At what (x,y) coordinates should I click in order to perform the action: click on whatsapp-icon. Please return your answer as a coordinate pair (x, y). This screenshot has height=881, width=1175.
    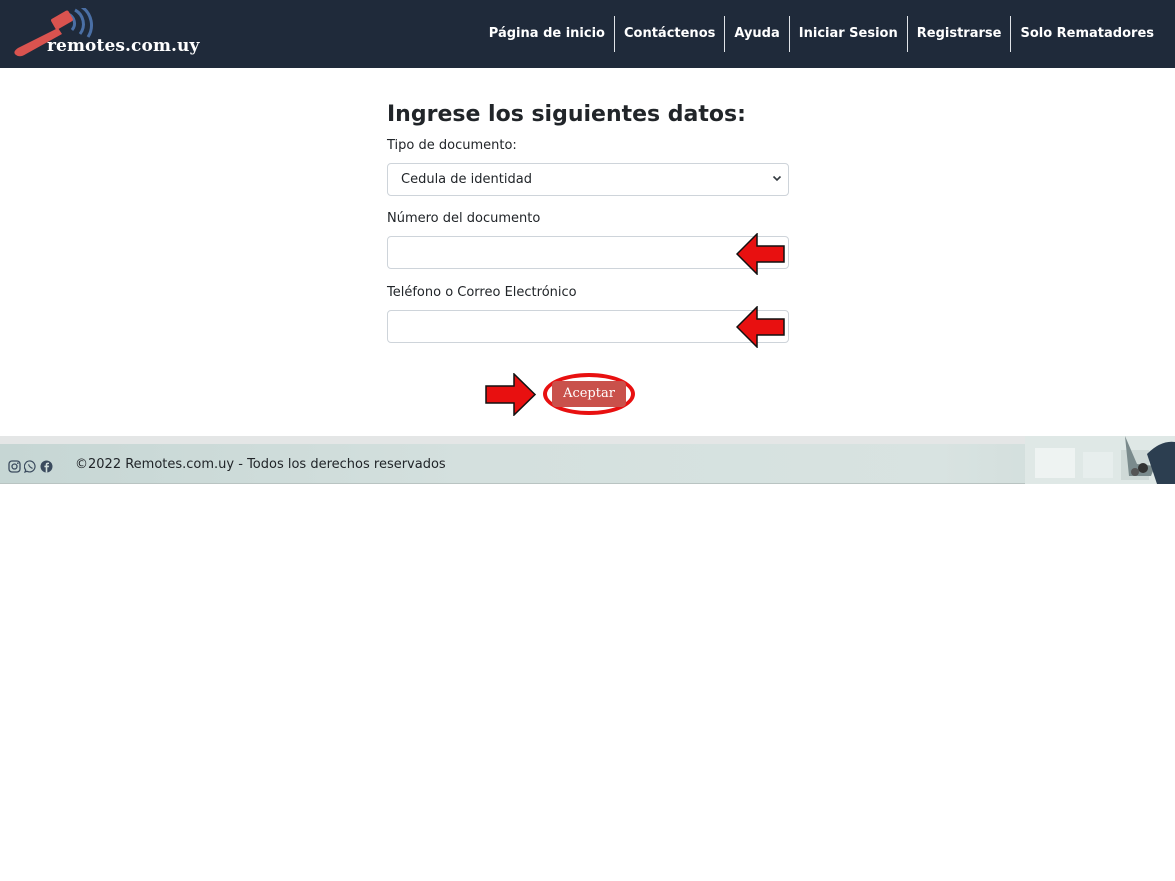
    Looking at the image, I should click on (30, 465).